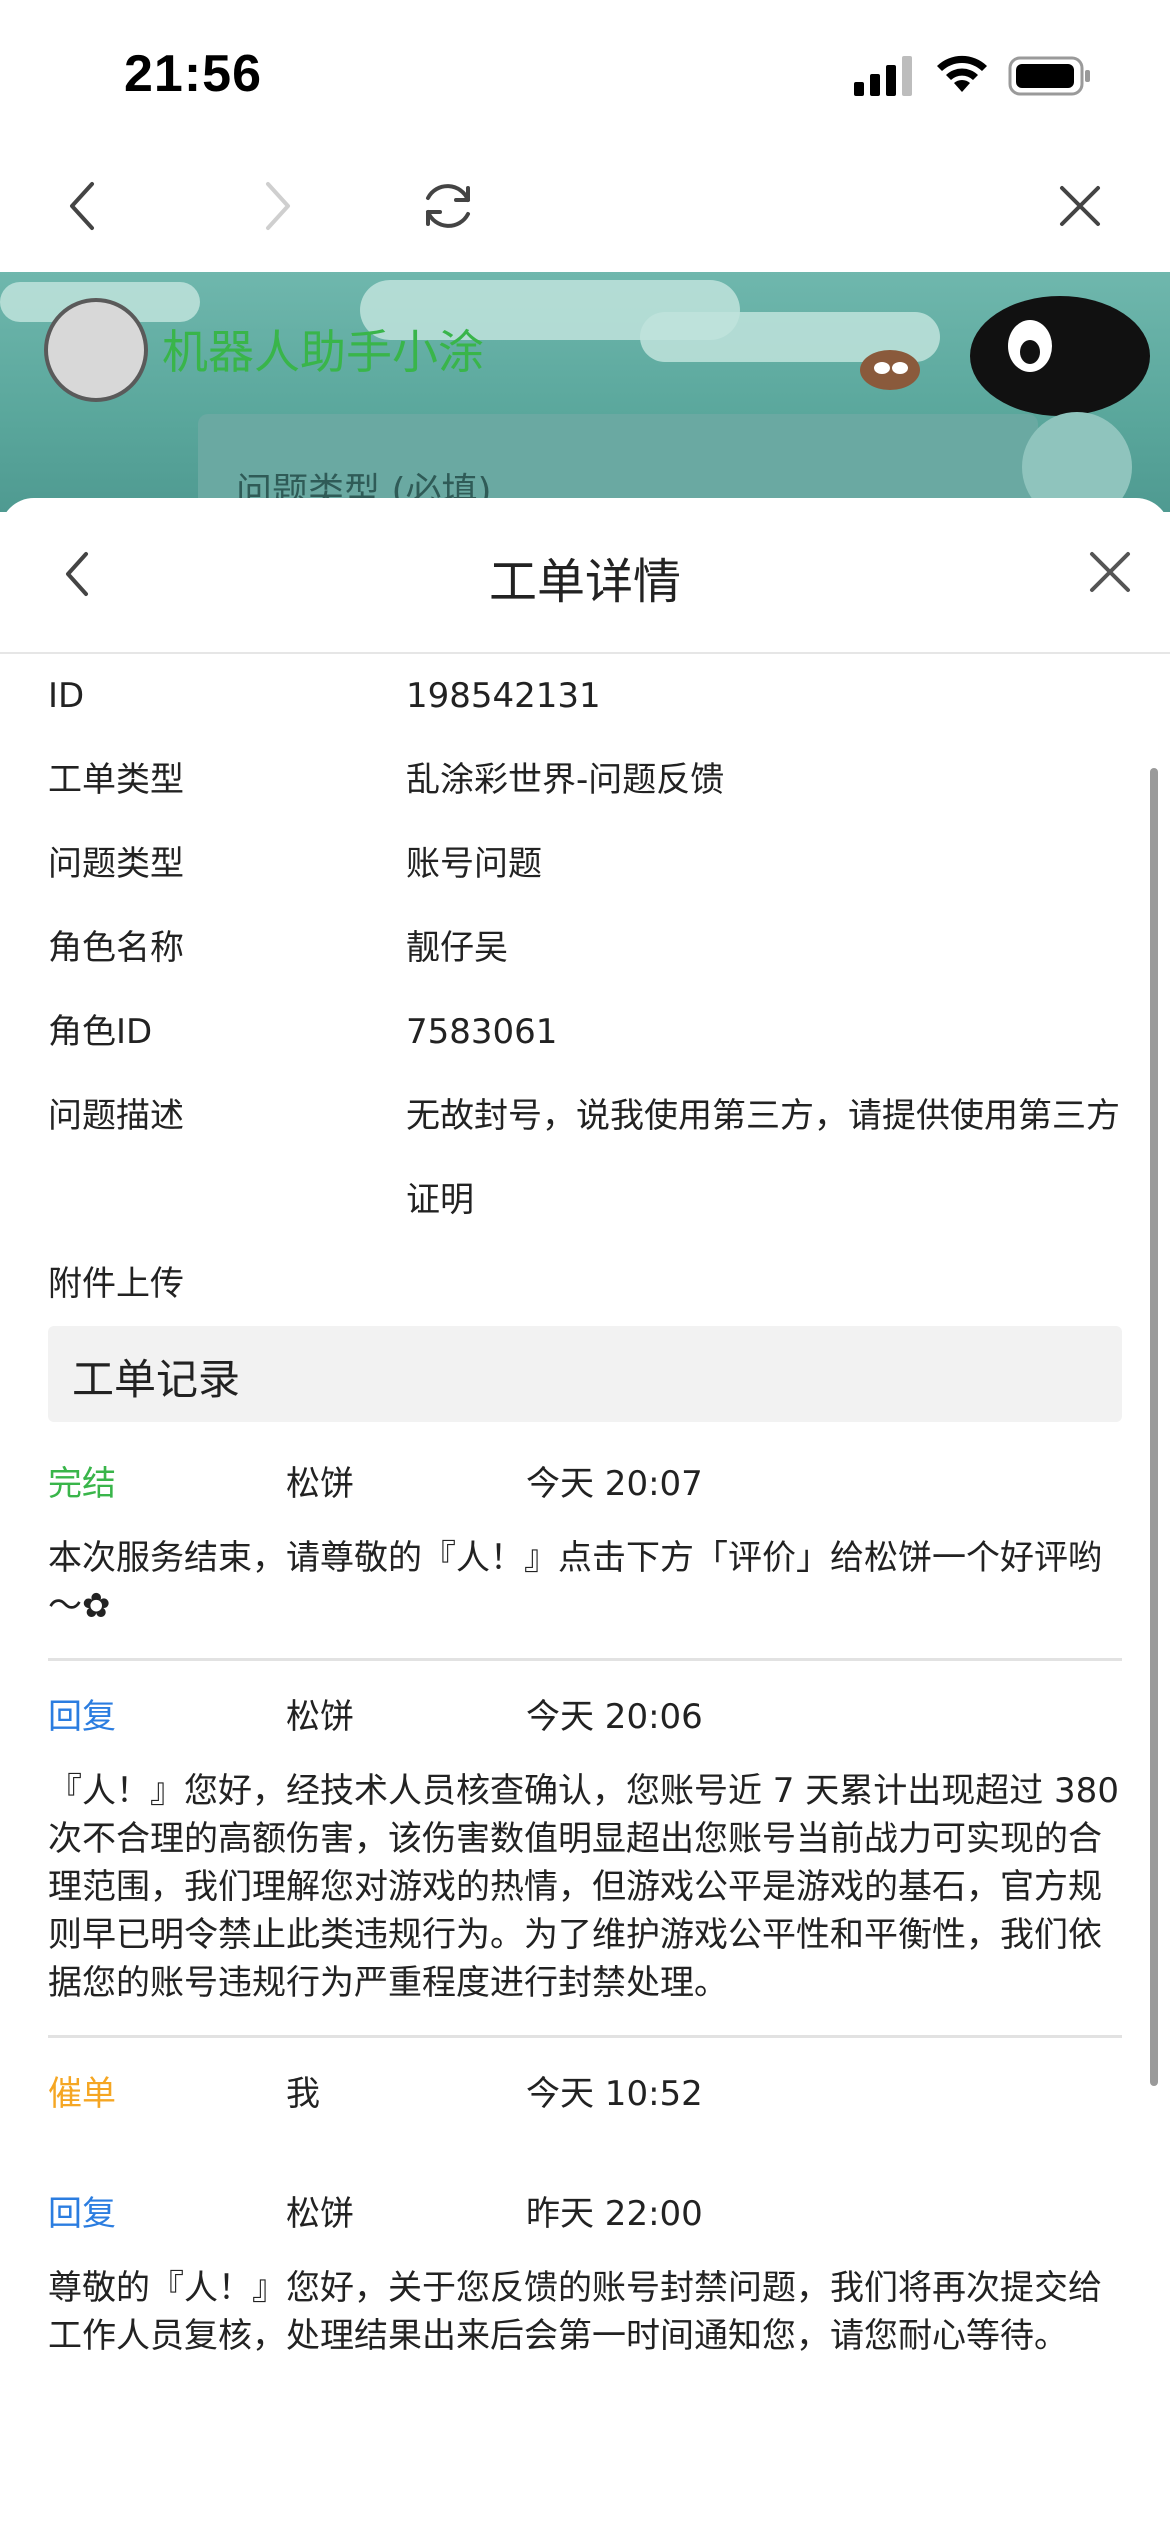 This screenshot has height=2532, width=1170. I want to click on chevron-left-icon, so click(82, 206).